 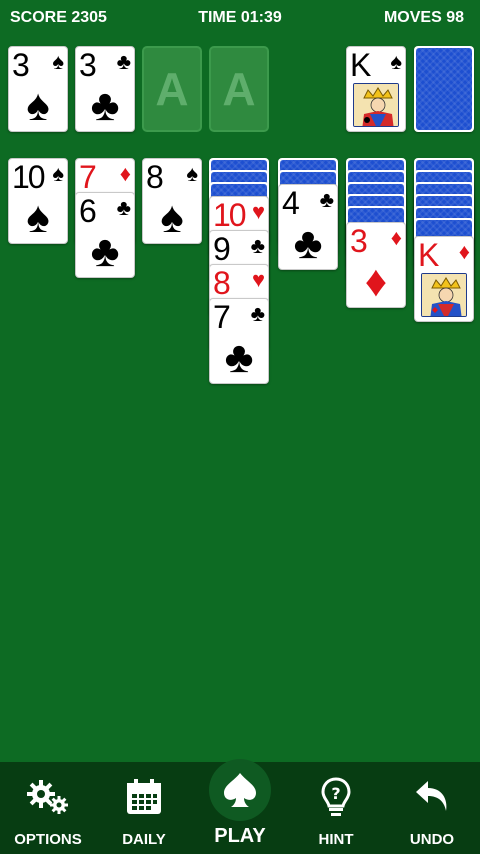 I want to click on tableau-card-8-spades: 8 ♠ ♠, so click(x=172, y=201).